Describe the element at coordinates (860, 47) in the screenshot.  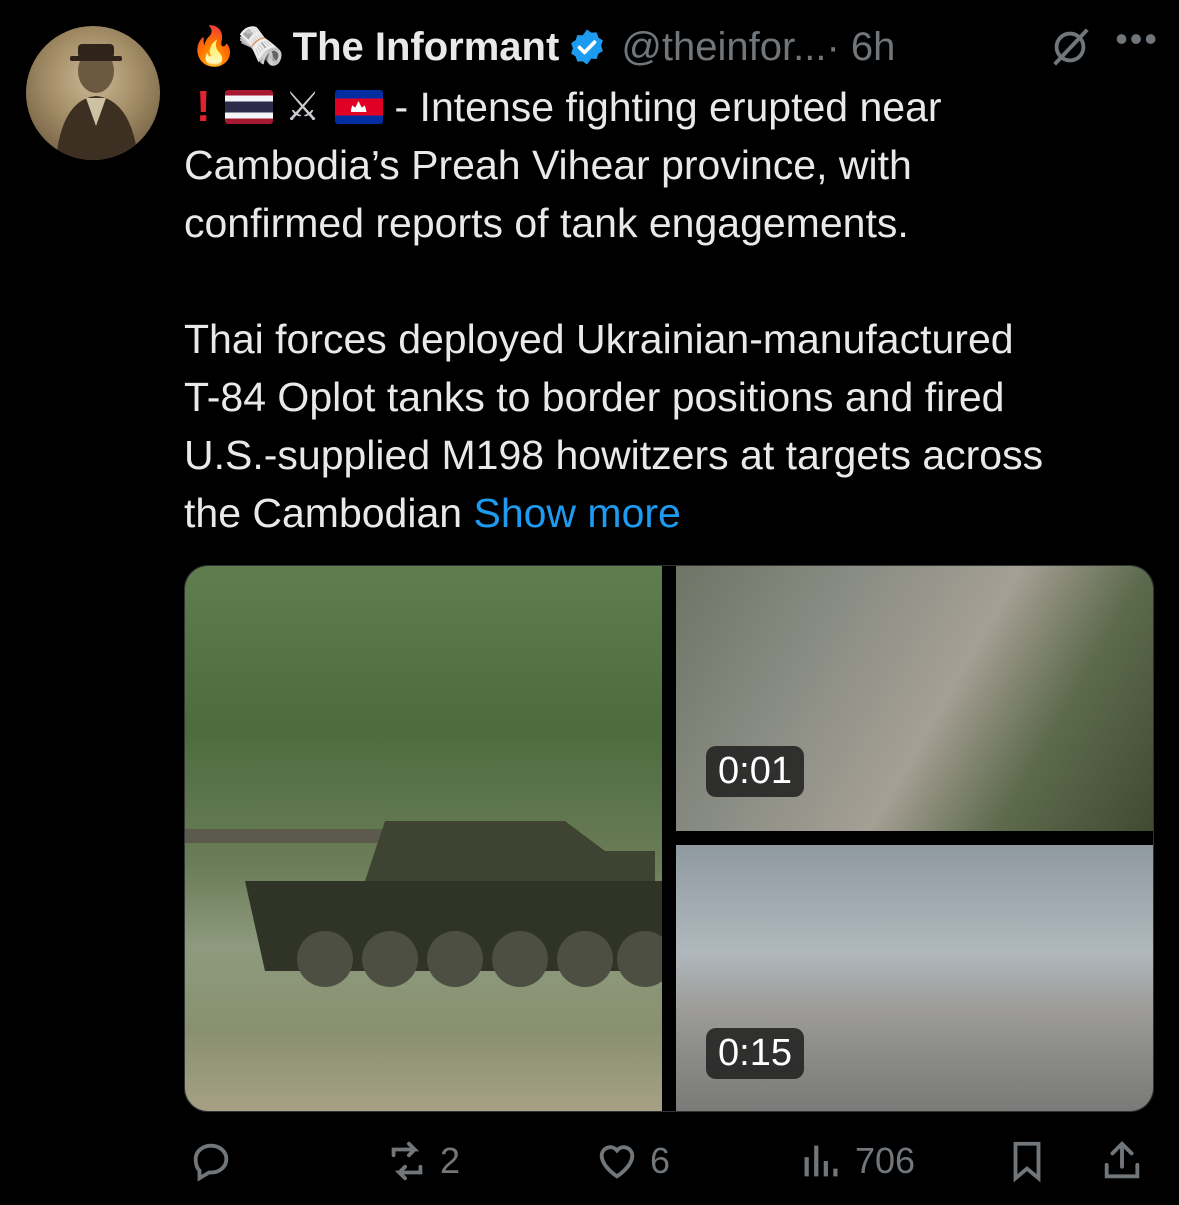
I see `tweet-time: · 6h` at that location.